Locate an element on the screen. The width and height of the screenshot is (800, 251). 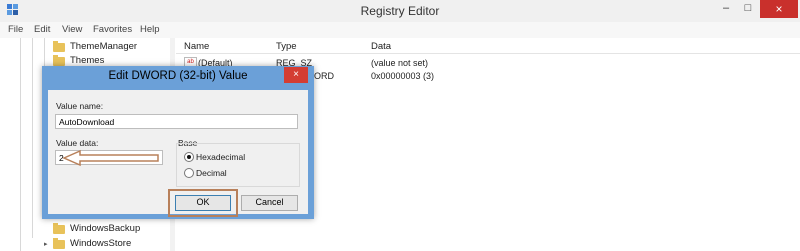
column-data: Data is located at coordinates (381, 46).